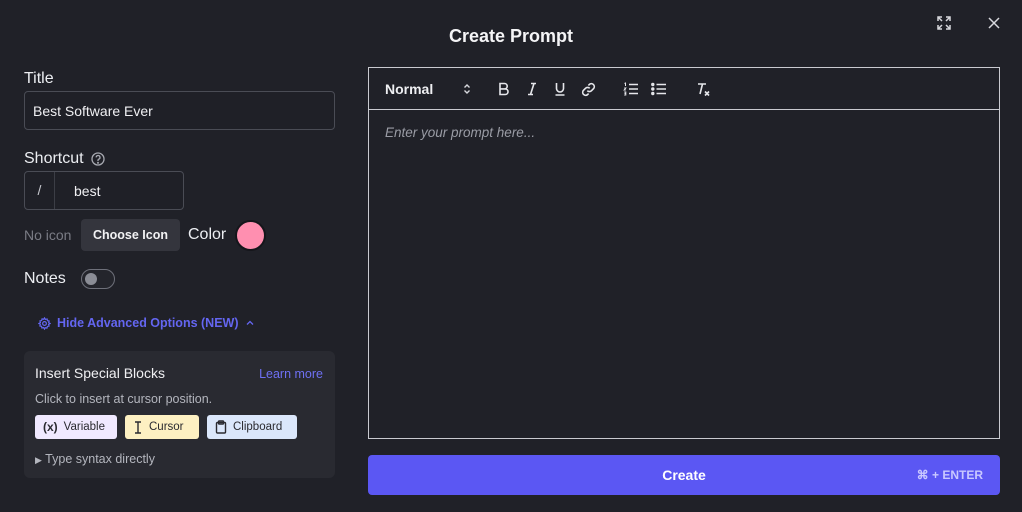 This screenshot has width=1022, height=512. What do you see at coordinates (467, 89) in the screenshot?
I see `select-arrows-icon` at bounding box center [467, 89].